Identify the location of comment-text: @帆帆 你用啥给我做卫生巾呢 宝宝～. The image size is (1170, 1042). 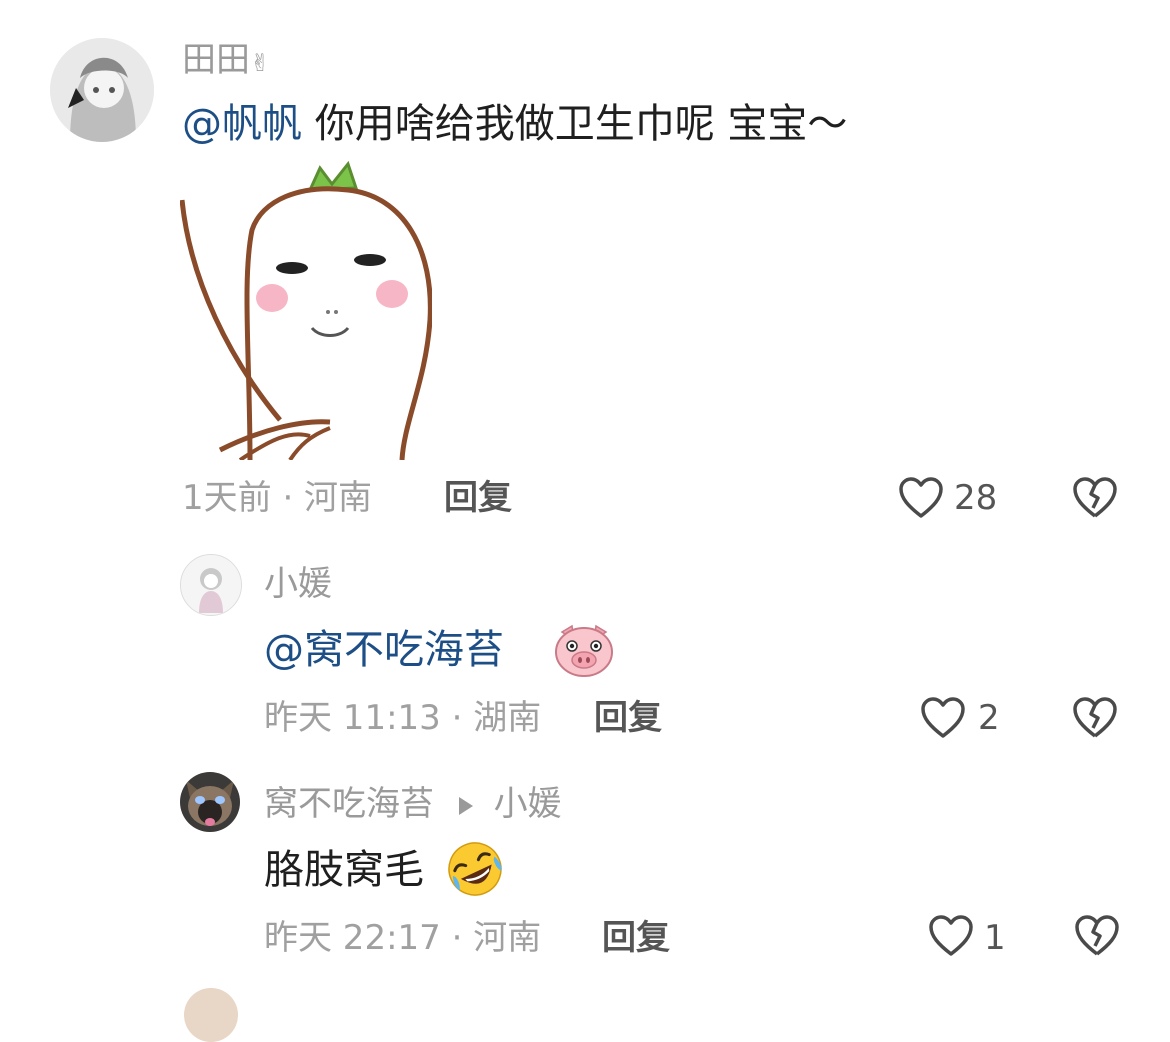
(514, 124).